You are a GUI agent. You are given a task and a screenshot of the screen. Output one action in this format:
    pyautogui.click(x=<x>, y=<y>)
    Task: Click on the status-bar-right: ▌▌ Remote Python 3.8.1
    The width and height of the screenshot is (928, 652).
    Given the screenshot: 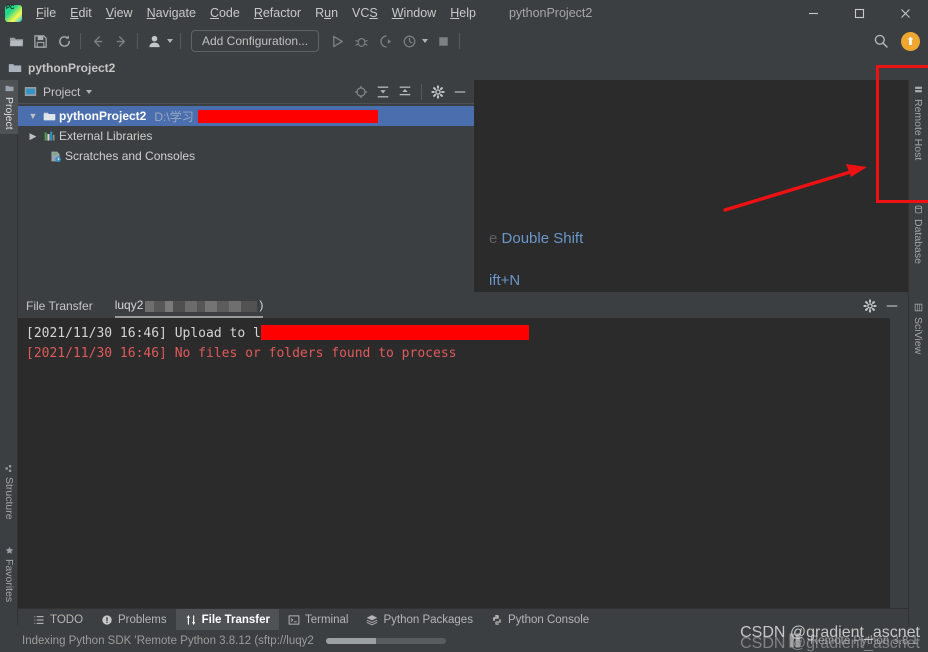 What is the action you would take?
    pyautogui.click(x=854, y=641)
    